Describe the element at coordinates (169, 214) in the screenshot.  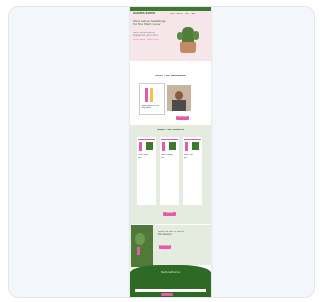
I see `shop-all-button: Shop All` at that location.